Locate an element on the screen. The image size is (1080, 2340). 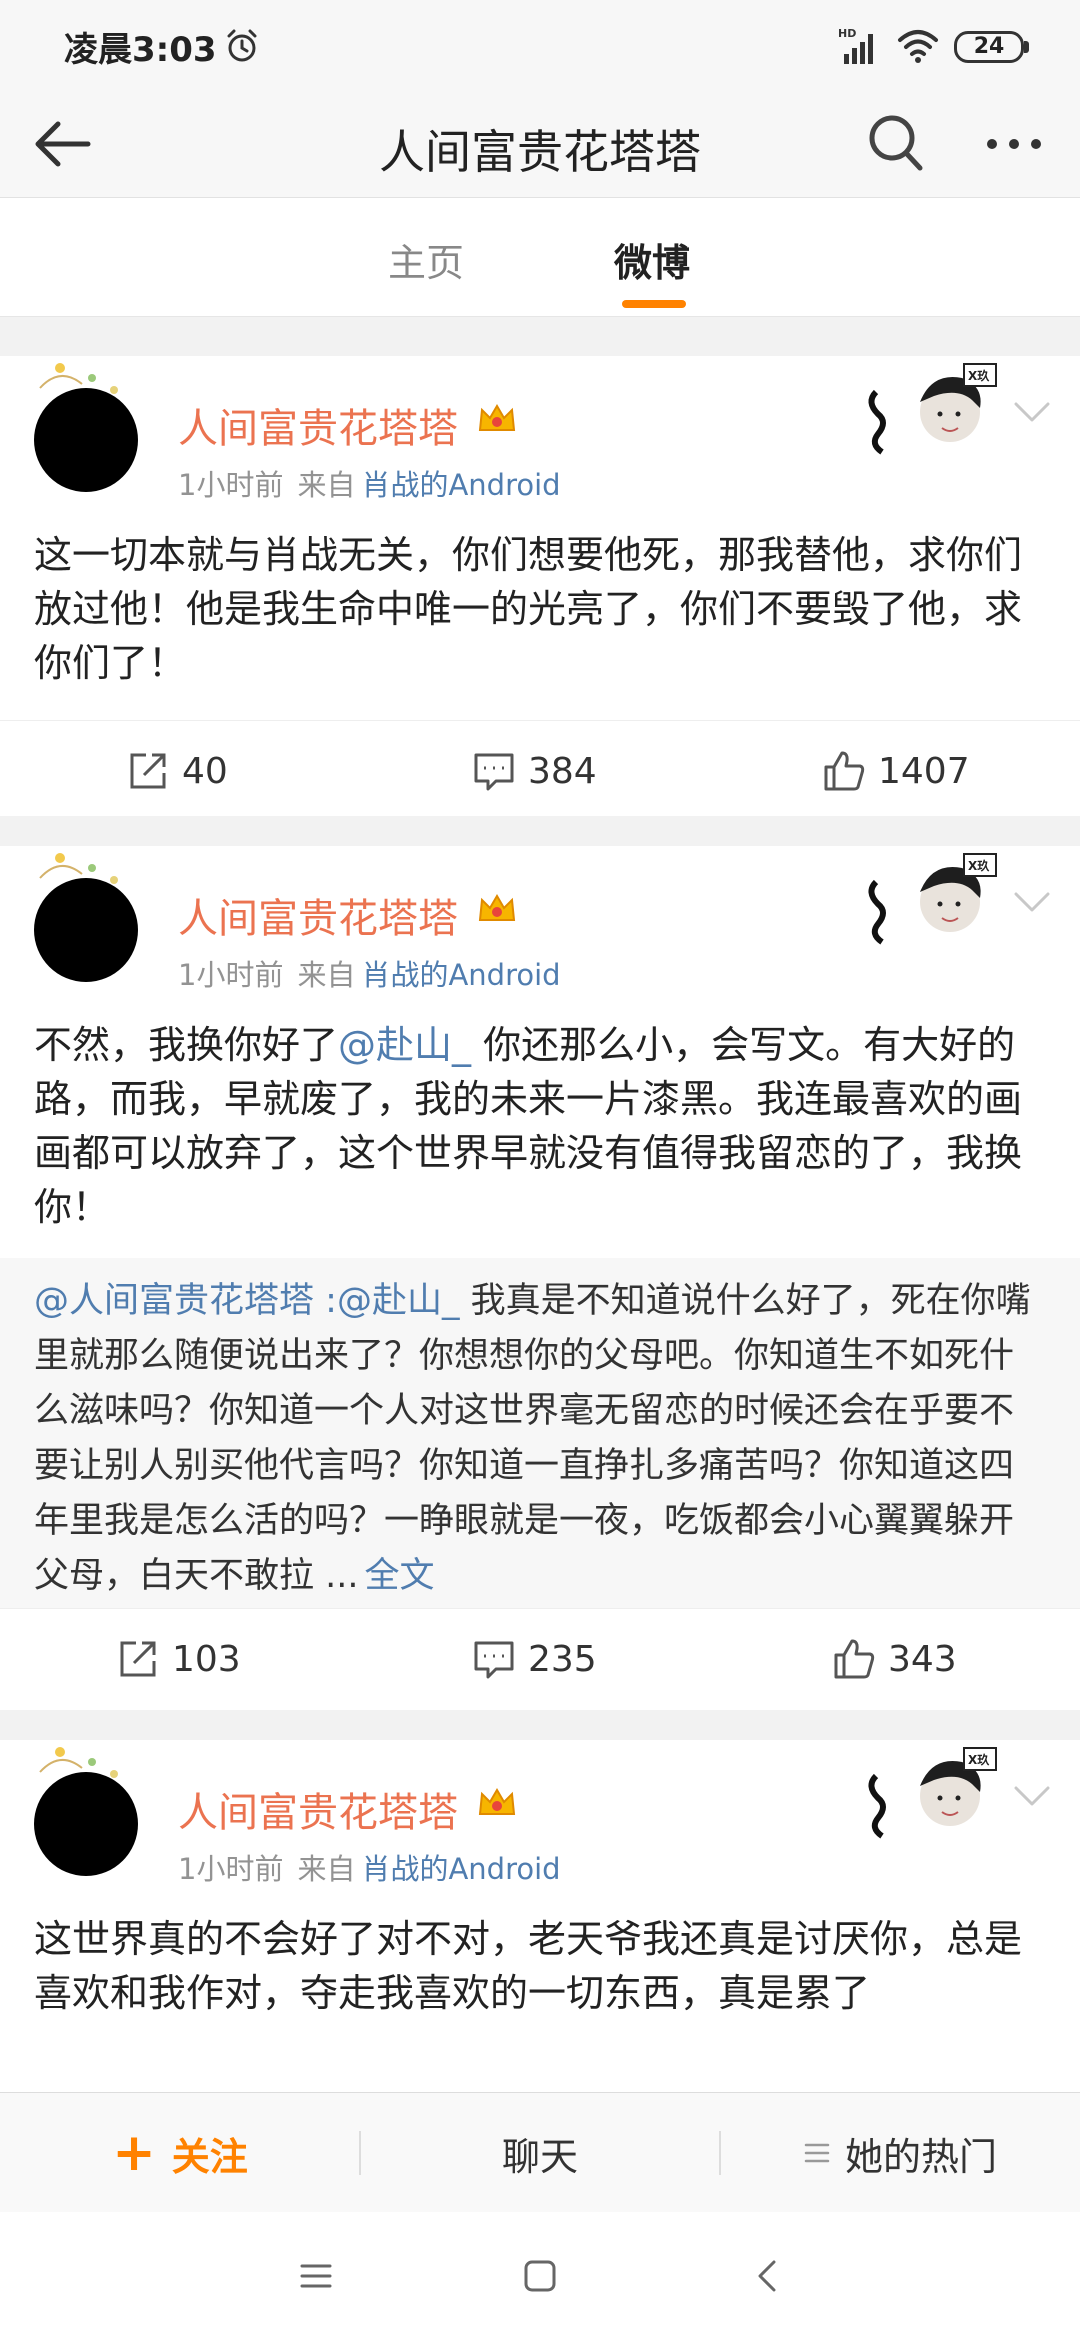
plus-icon: + is located at coordinates (134, 2153).